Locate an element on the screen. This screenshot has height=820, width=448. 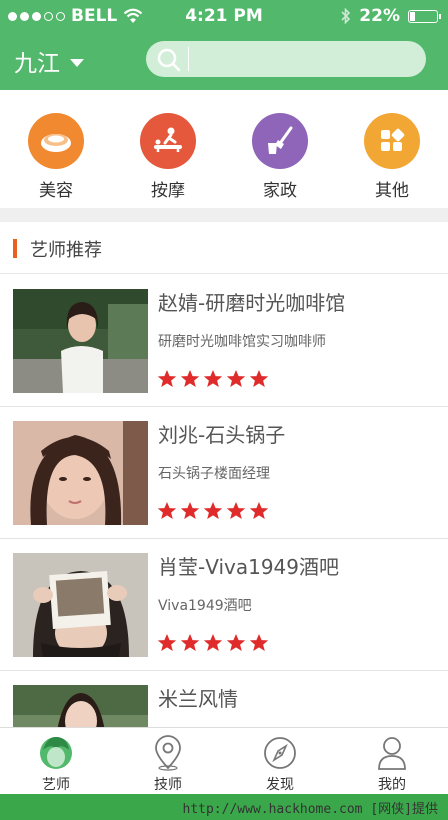
category-row: 美容 按摩 家政 其他 is located at coordinates (224, 149).